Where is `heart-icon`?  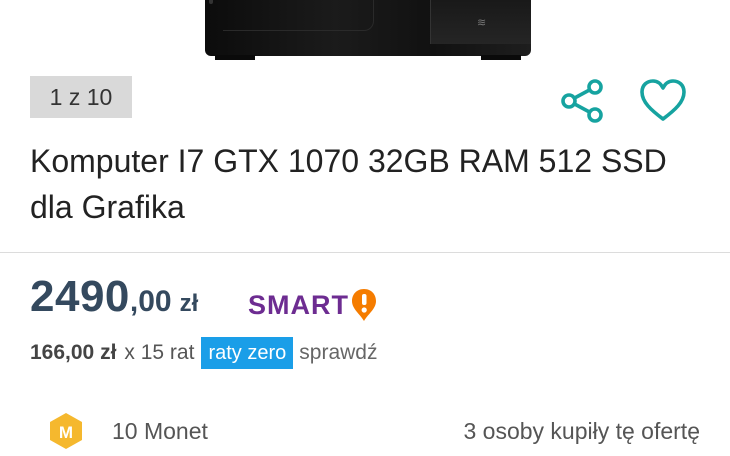 heart-icon is located at coordinates (663, 100).